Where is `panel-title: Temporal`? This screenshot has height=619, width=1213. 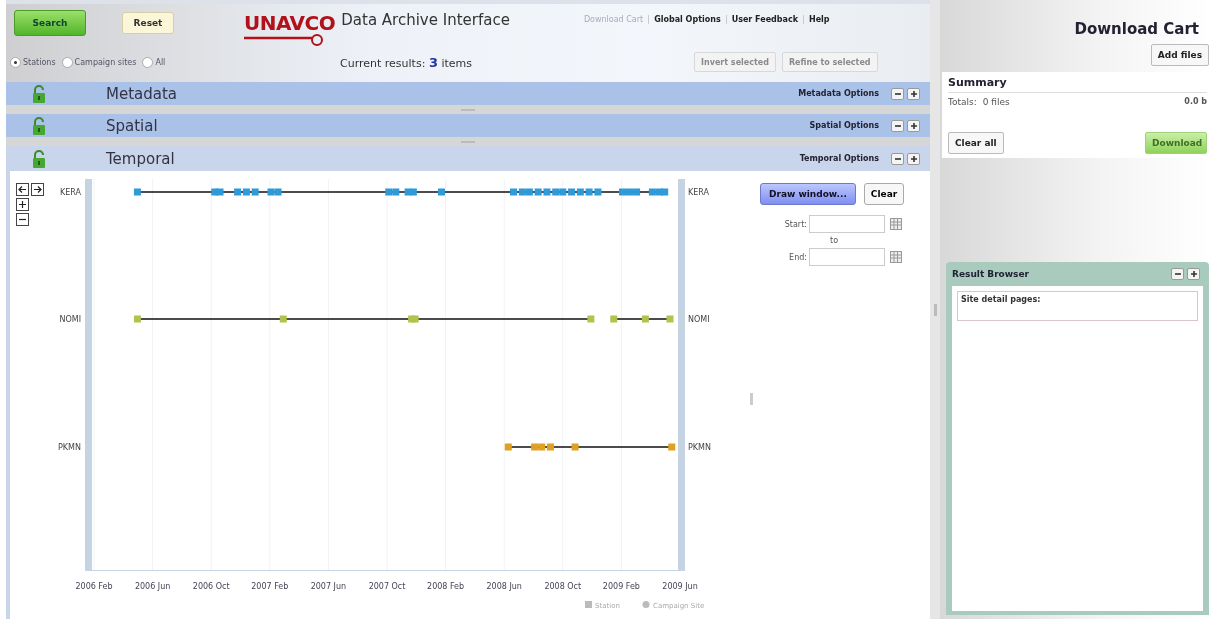 panel-title: Temporal is located at coordinates (140, 158).